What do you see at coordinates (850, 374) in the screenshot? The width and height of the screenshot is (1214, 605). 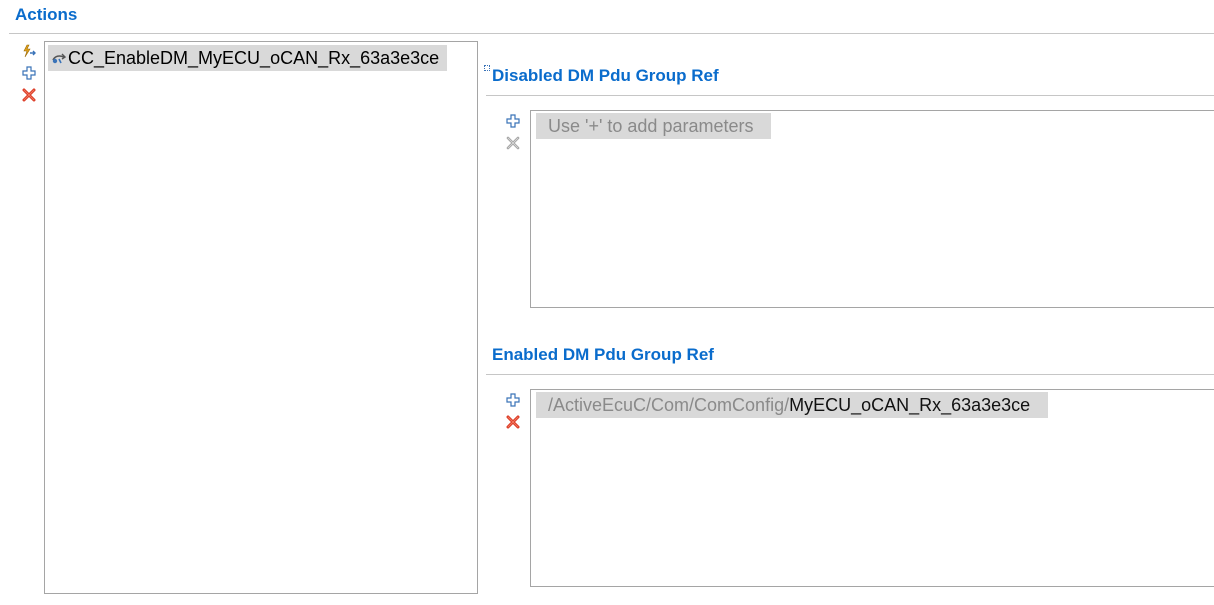 I see `enabled-ref-divider` at bounding box center [850, 374].